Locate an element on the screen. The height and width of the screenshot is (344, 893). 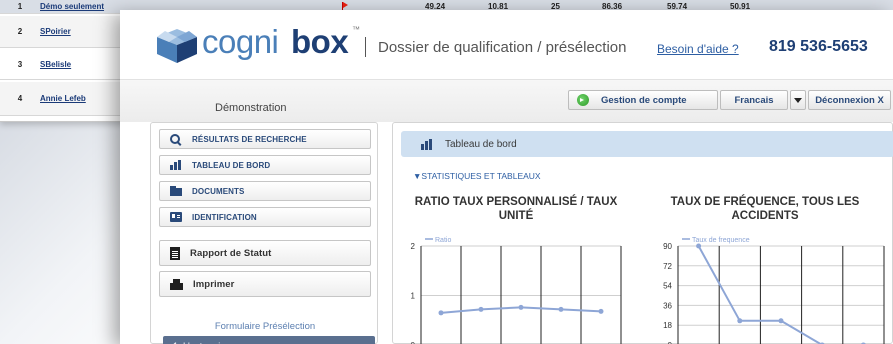
printer-icon is located at coordinates (176, 284).